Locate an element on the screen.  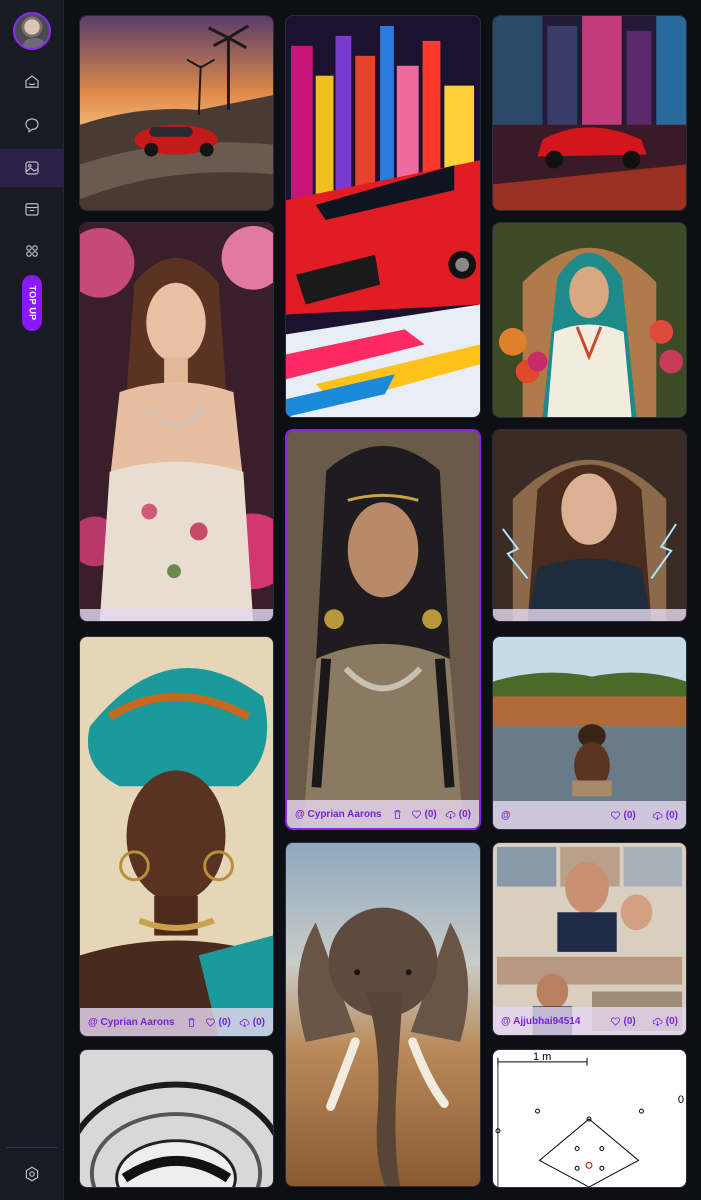
elephant-image is located at coordinates (383, 1014).